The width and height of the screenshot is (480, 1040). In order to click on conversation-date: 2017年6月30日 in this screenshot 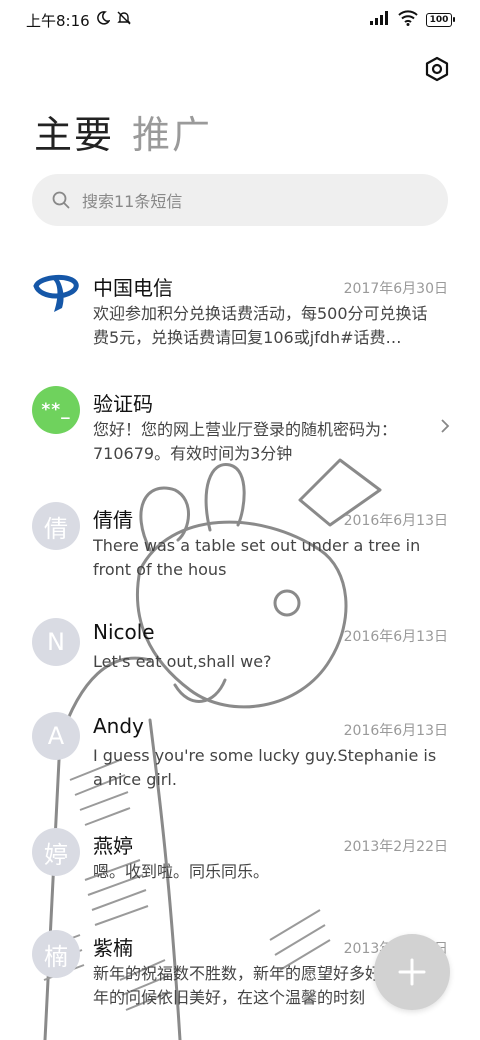, I will do `click(395, 289)`.